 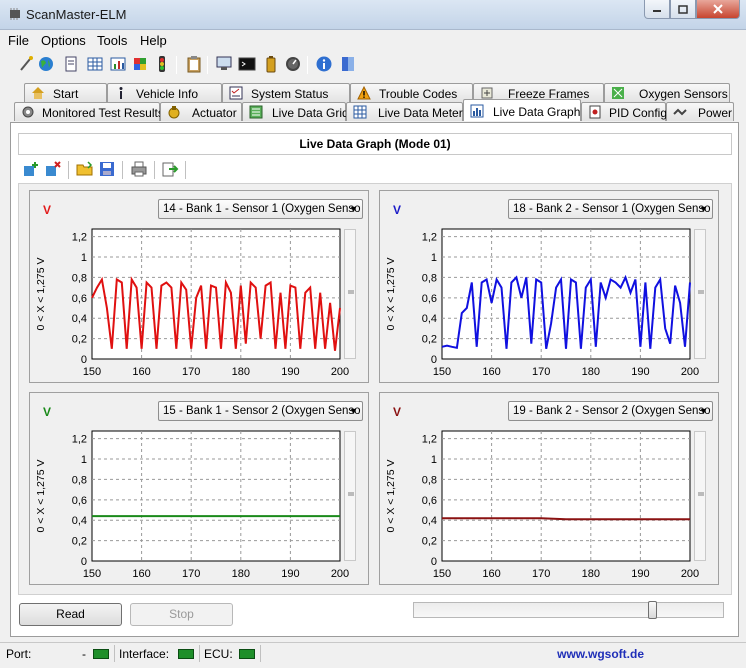 What do you see at coordinates (194, 64) in the screenshot?
I see `clipboard-icon` at bounding box center [194, 64].